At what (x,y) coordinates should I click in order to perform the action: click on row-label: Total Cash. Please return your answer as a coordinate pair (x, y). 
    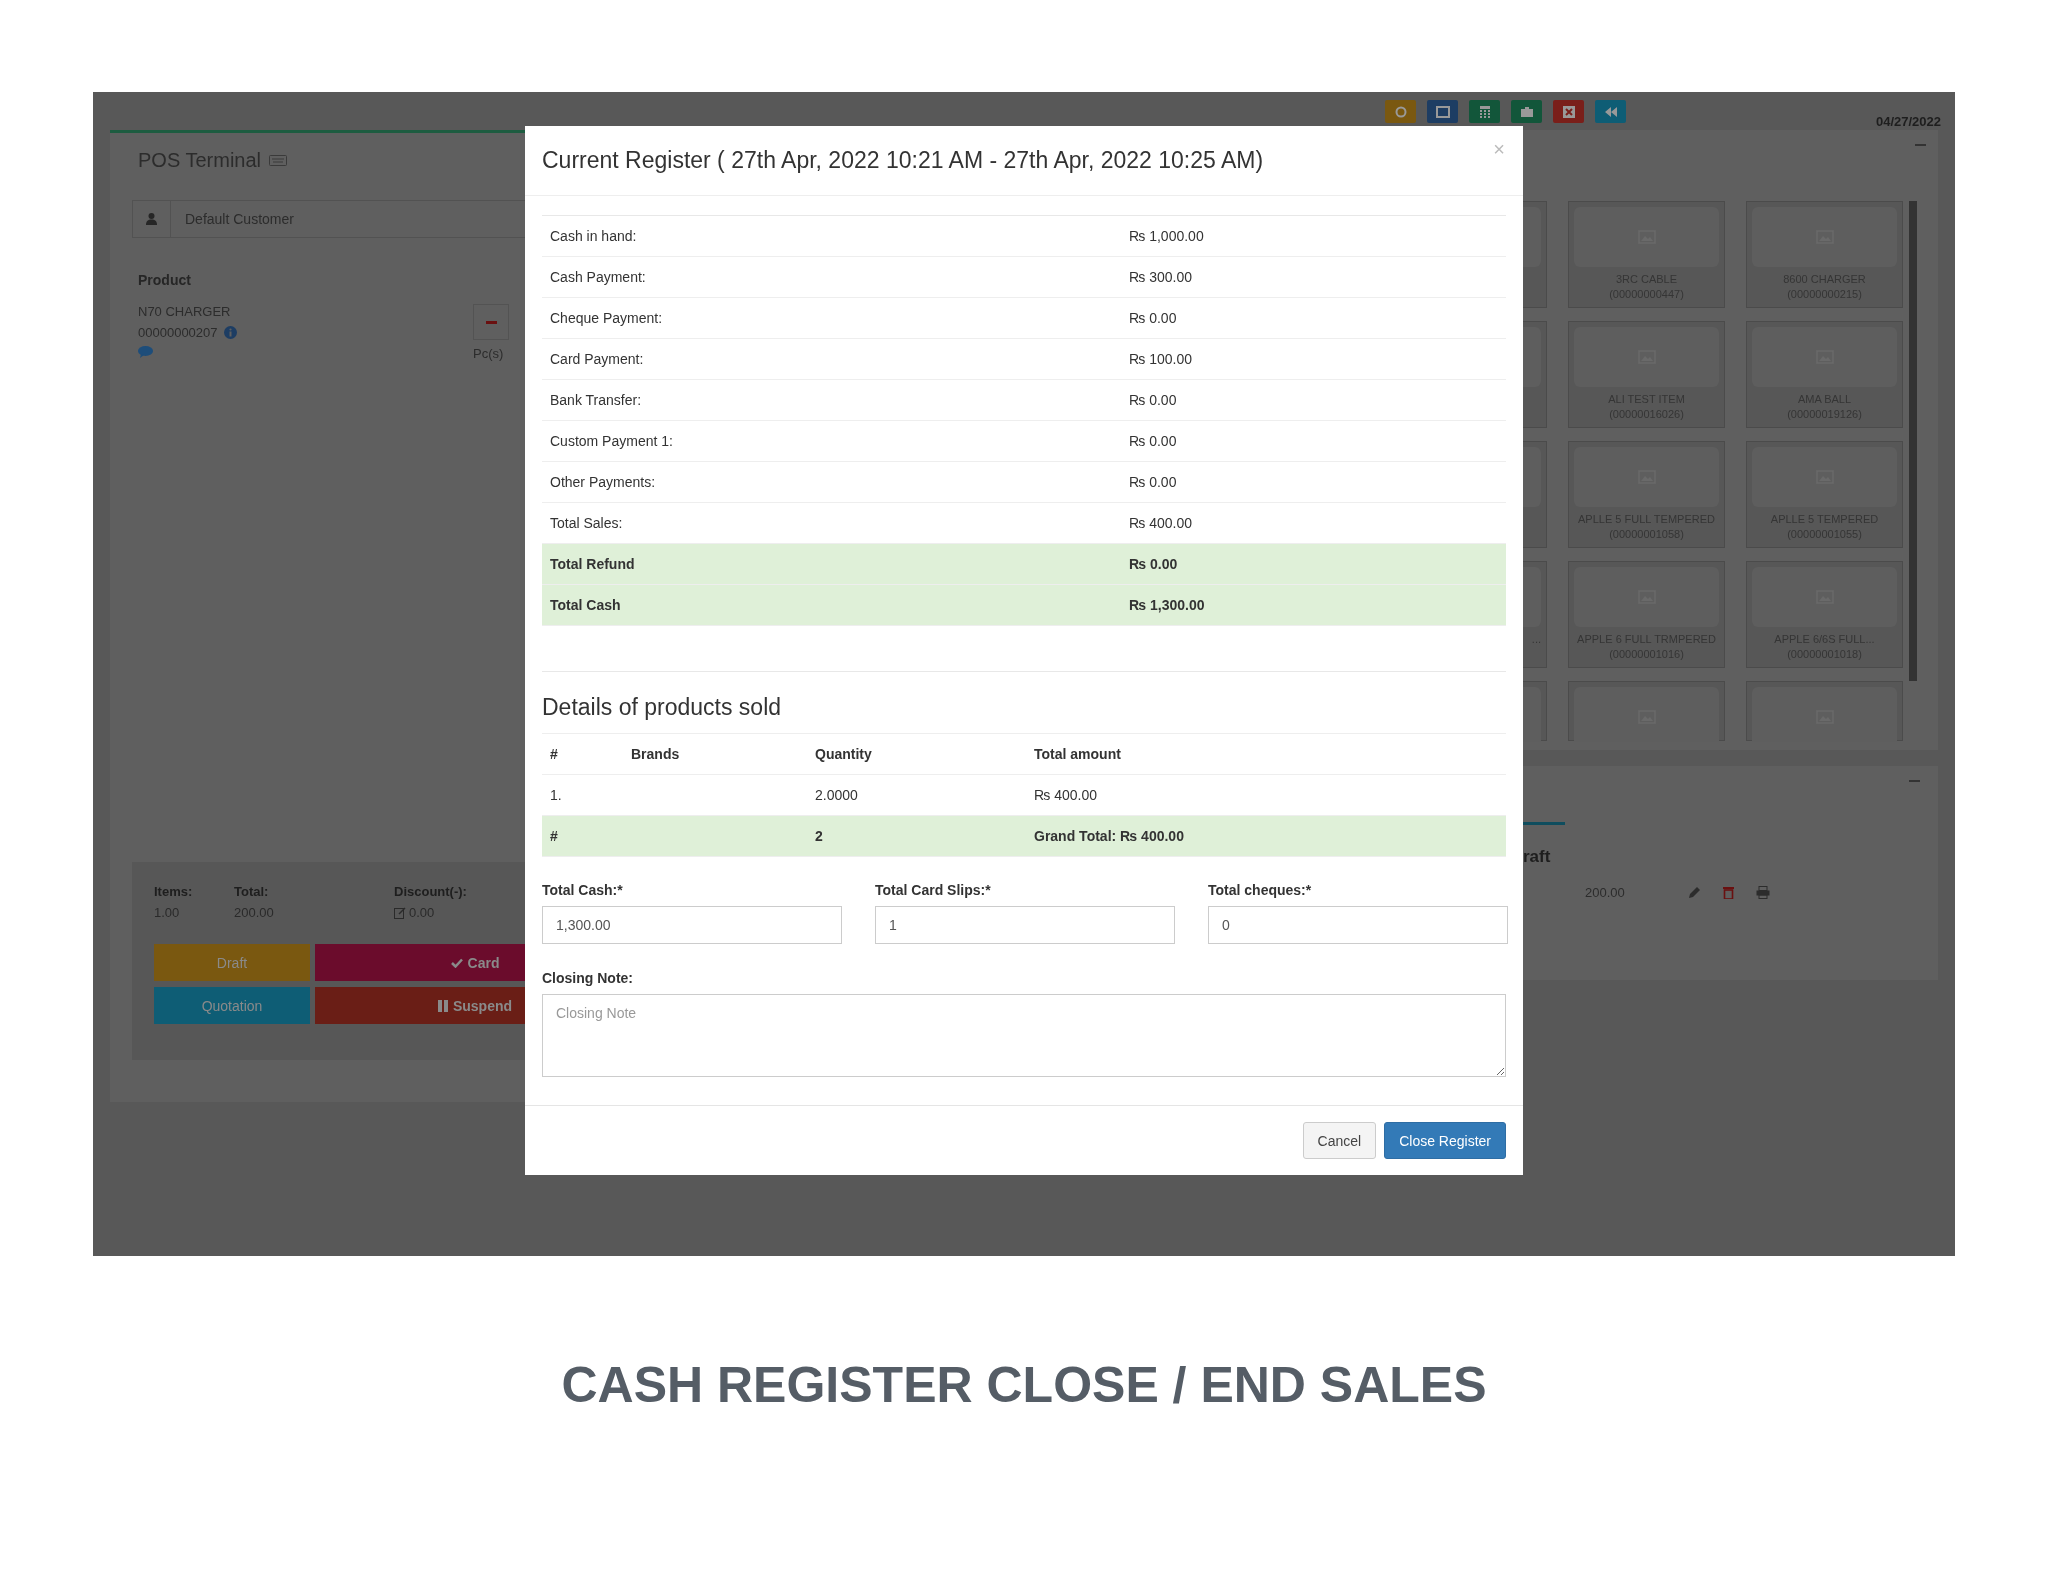
    Looking at the image, I should click on (586, 605).